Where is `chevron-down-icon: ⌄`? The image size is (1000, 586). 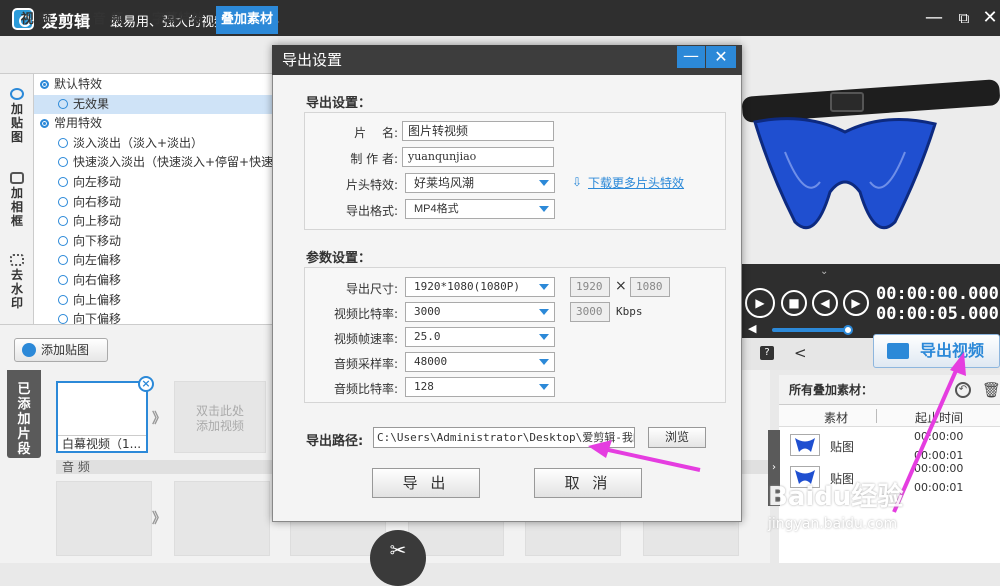
chevron-down-icon: ⌄ is located at coordinates (824, 271).